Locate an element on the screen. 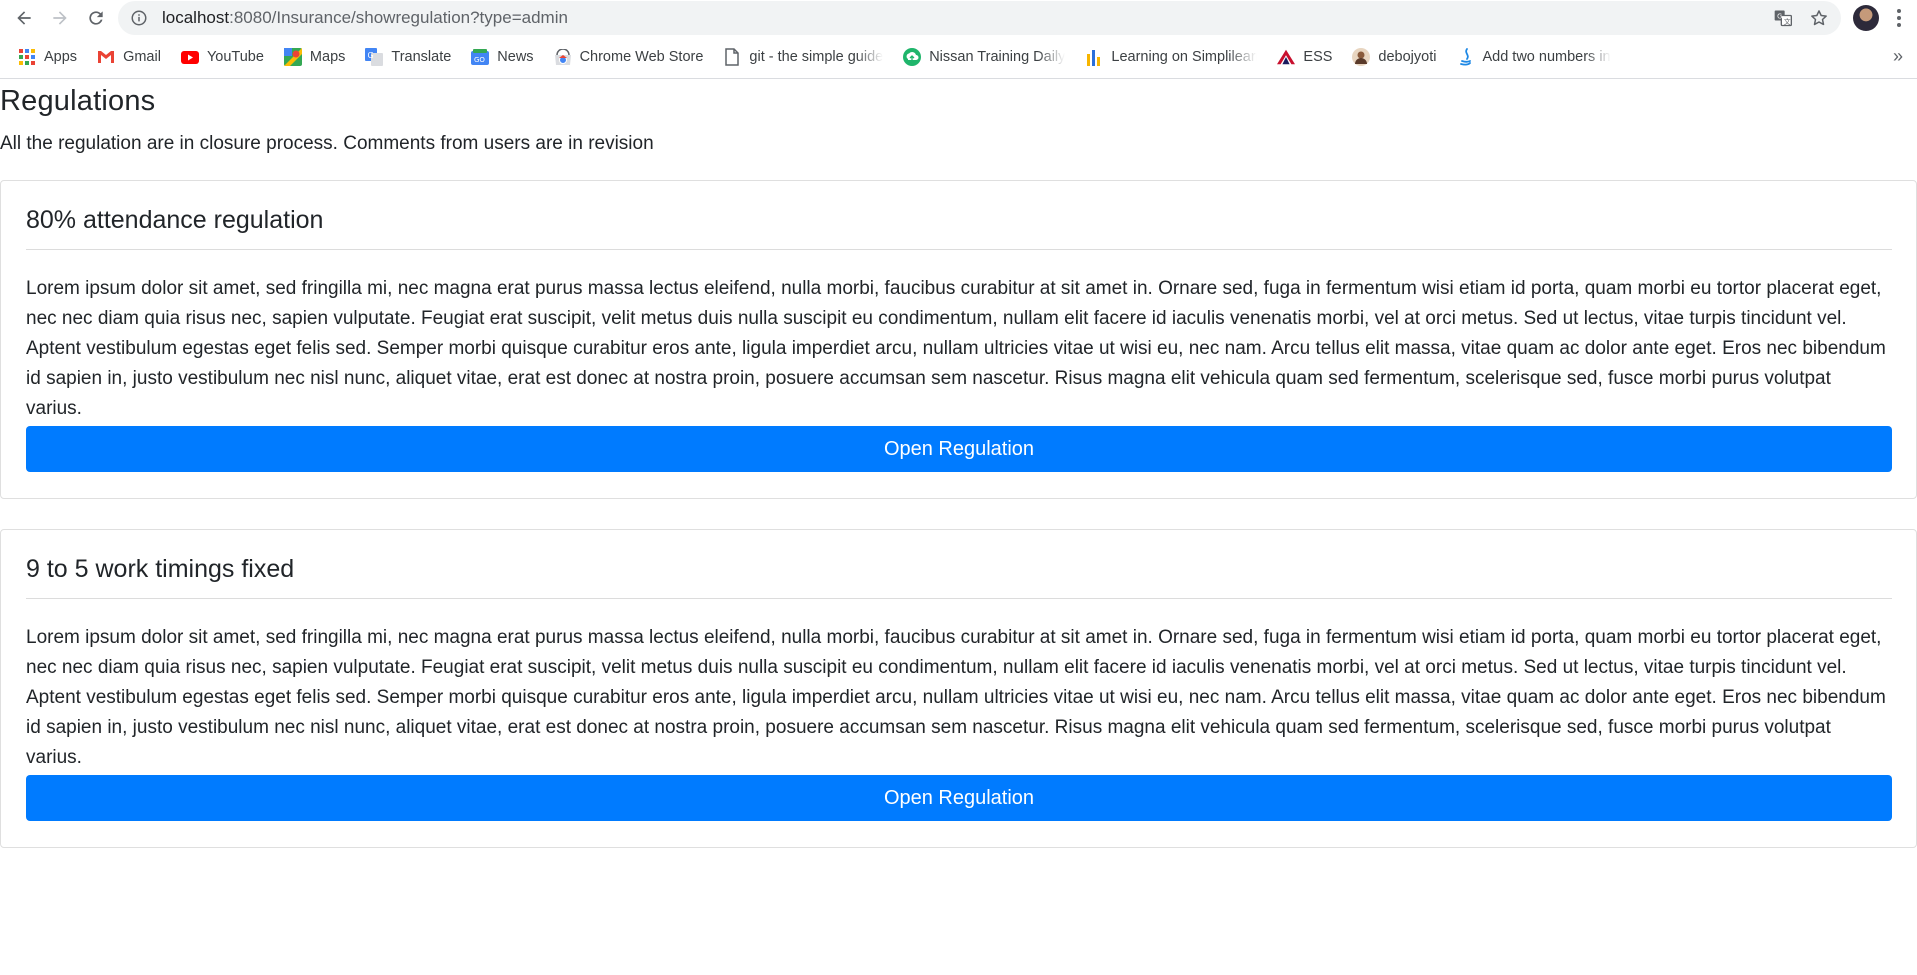 This screenshot has width=1917, height=975. more-vert-icon is located at coordinates (1899, 18).